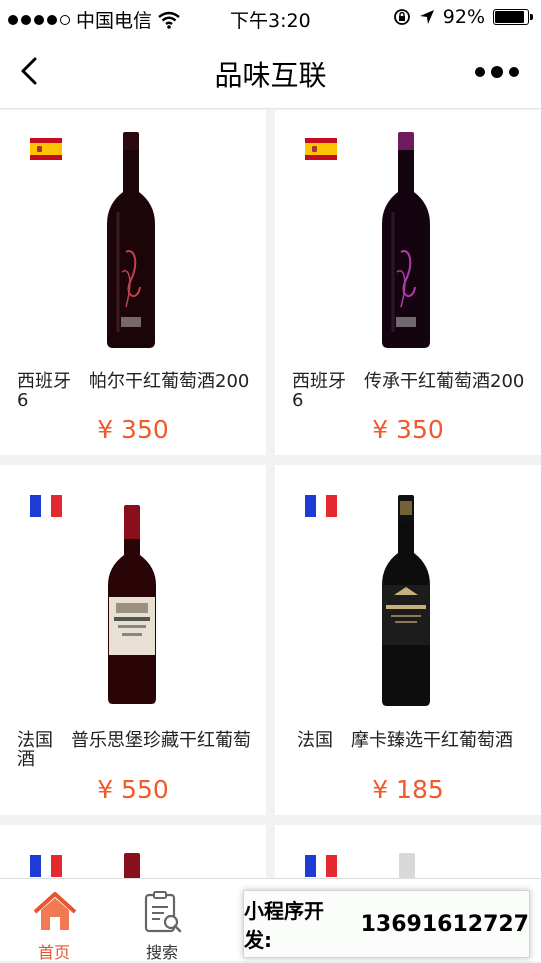  What do you see at coordinates (405, 740) in the screenshot?
I see `product-name: 法国 摩卡臻选干红葡萄酒` at bounding box center [405, 740].